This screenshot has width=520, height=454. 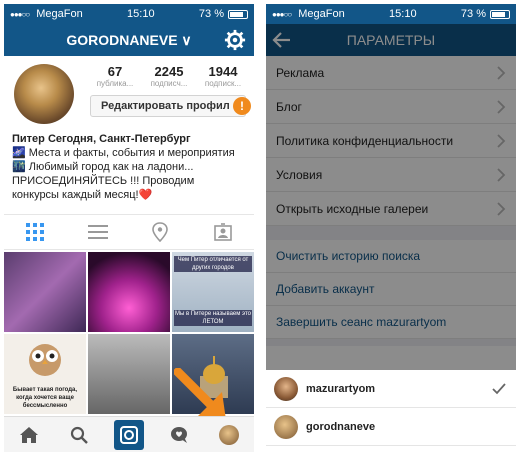 What do you see at coordinates (169, 71) in the screenshot?
I see `stat-value: 2245` at bounding box center [169, 71].